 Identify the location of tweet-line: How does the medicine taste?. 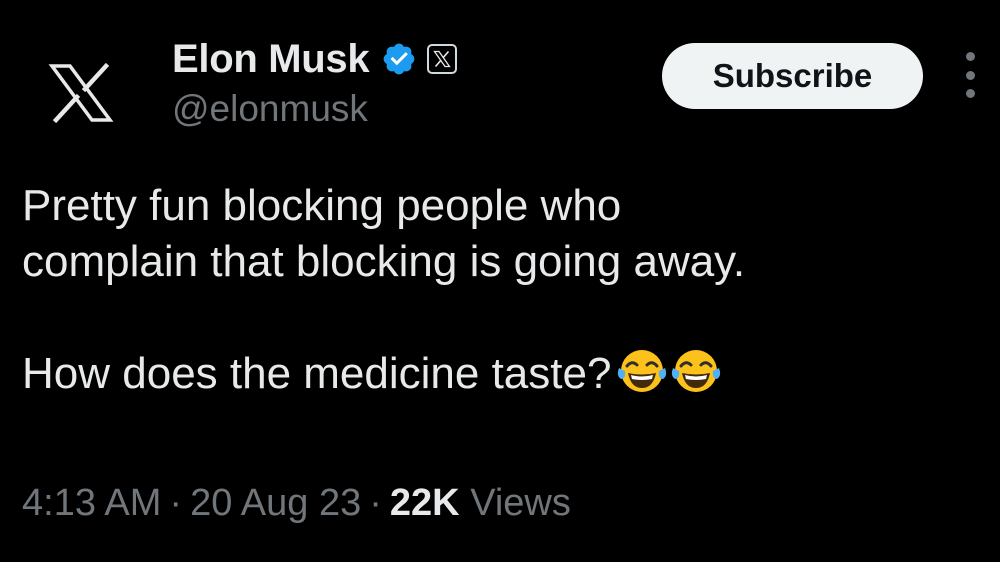
(317, 373).